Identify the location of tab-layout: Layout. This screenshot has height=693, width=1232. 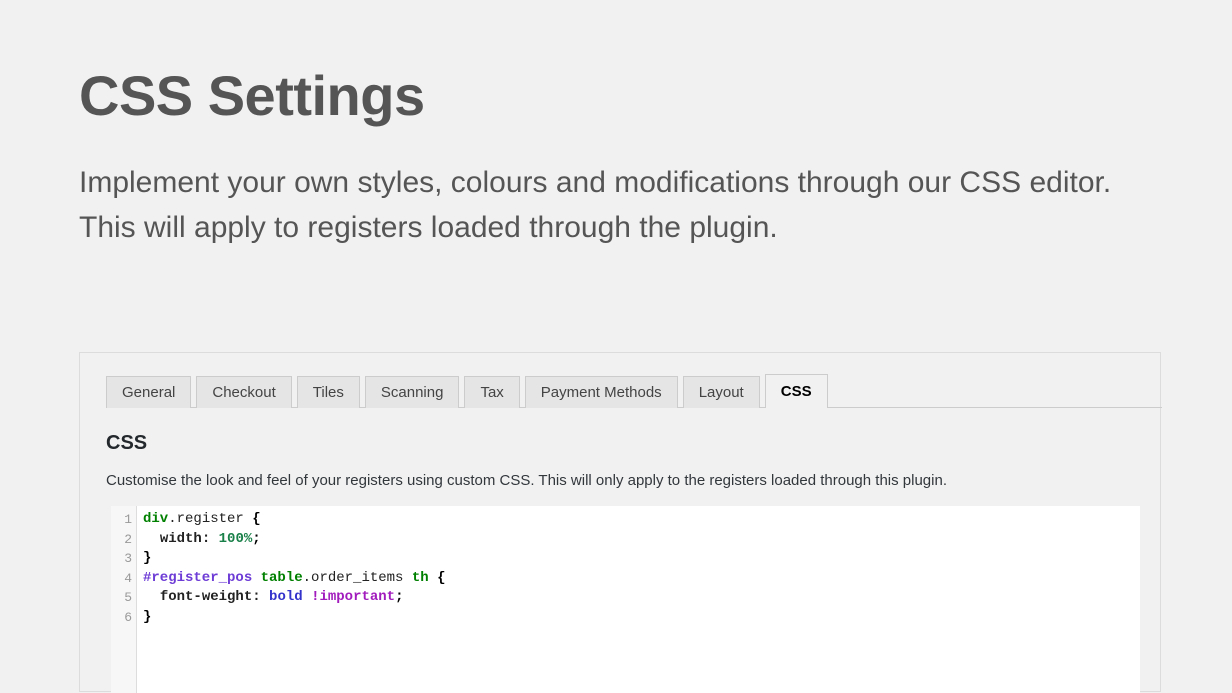
(721, 392).